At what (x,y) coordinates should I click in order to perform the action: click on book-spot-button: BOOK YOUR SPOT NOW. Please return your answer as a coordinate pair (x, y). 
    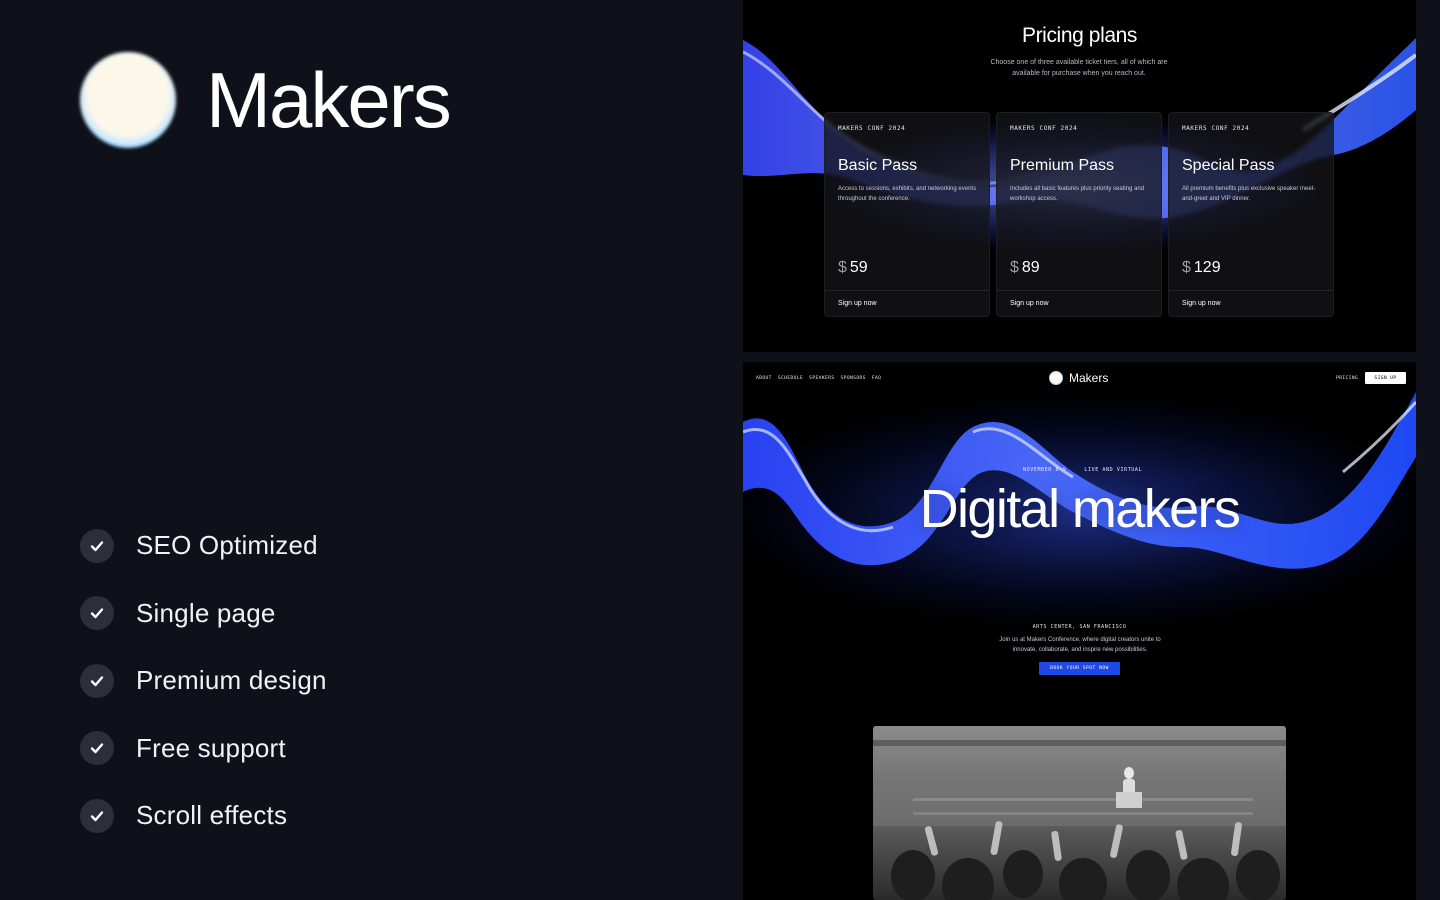
    Looking at the image, I should click on (1079, 668).